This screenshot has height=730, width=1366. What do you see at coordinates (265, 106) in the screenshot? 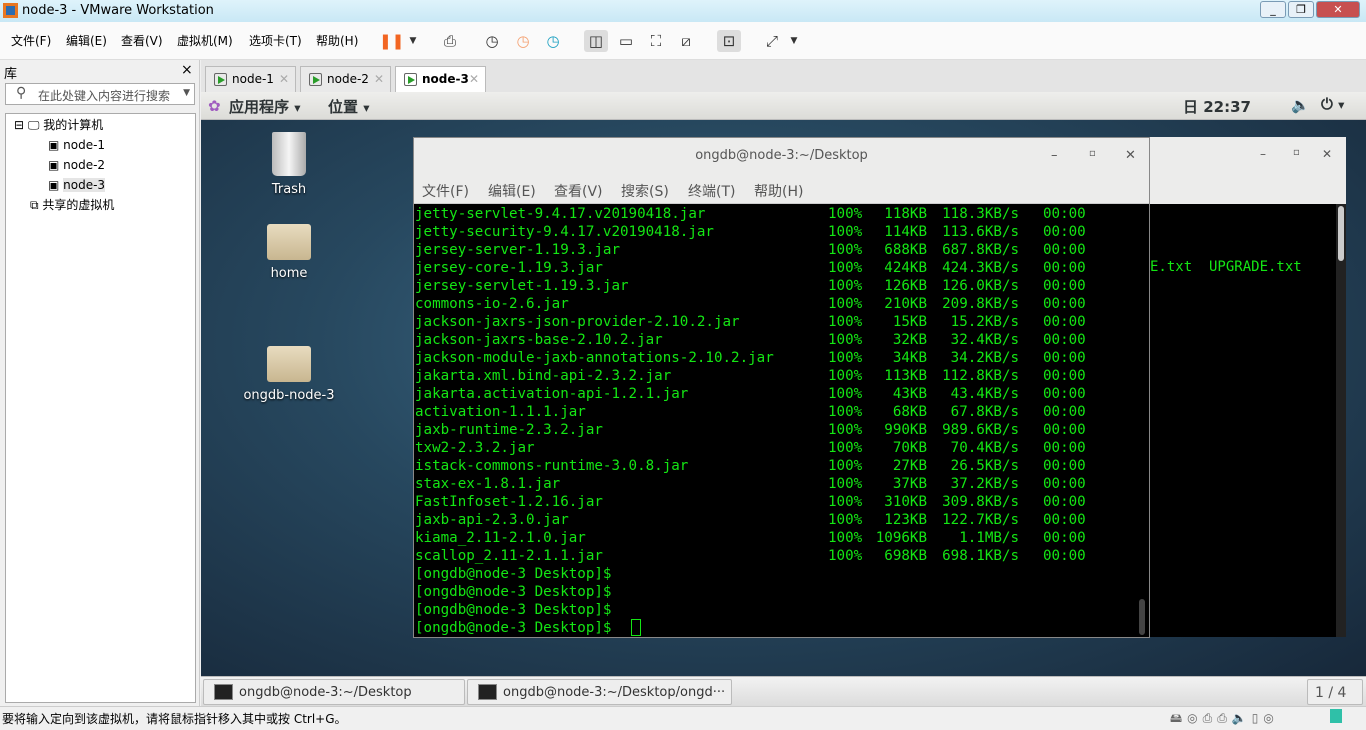
I see `applications-menu: 应用程序 ▾` at bounding box center [265, 106].